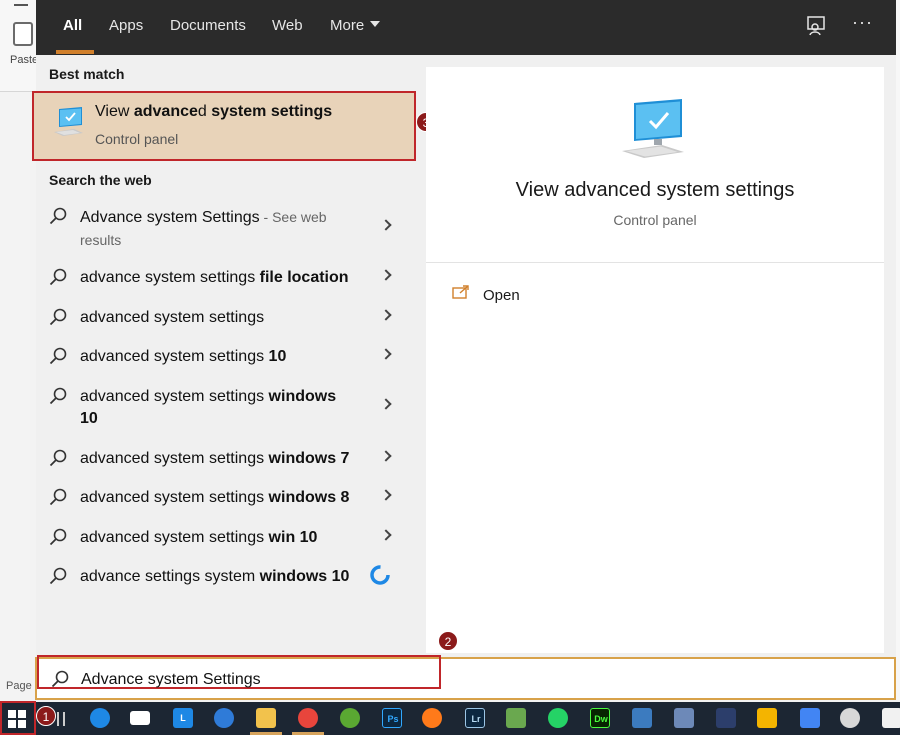  I want to click on search-input: Advance system Settings, so click(171, 680).